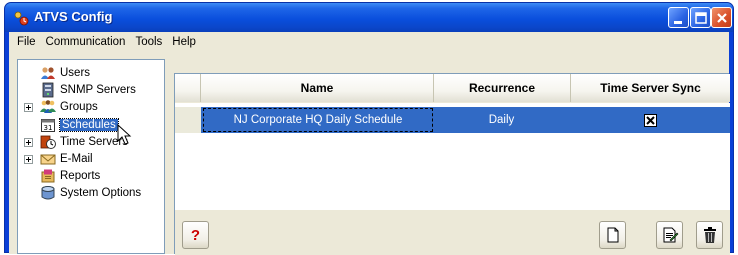 This screenshot has height=255, width=738. I want to click on edit-icon, so click(670, 235).